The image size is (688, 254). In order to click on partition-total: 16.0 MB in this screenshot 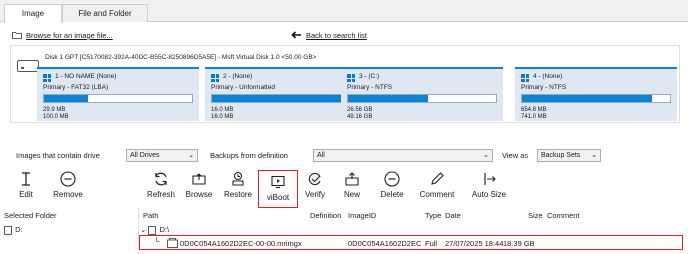, I will do `click(222, 117)`.